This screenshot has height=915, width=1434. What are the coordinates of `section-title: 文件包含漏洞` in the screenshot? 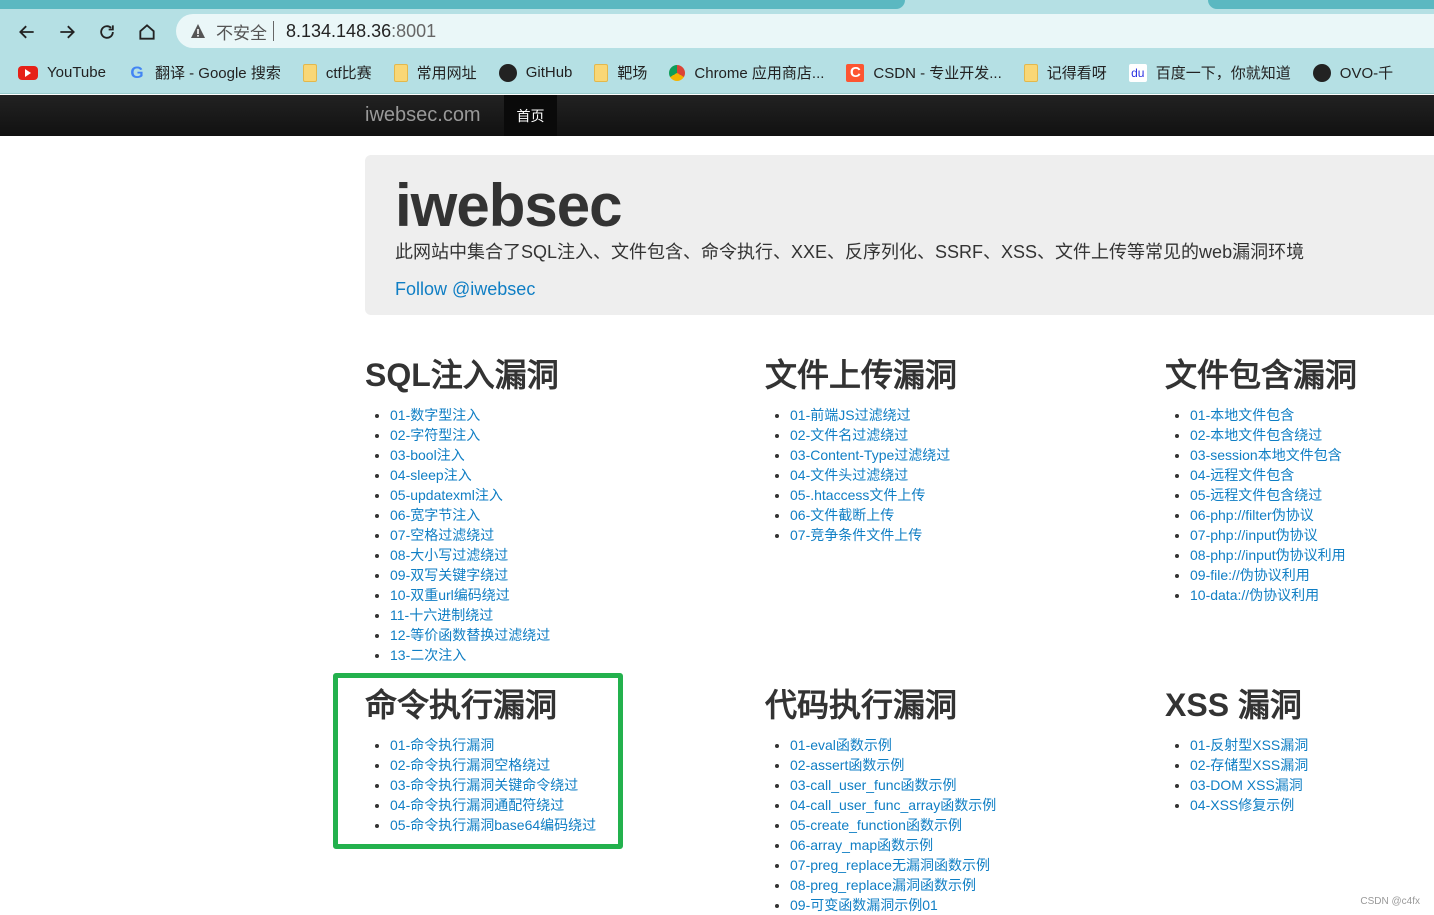 It's located at (1261, 375).